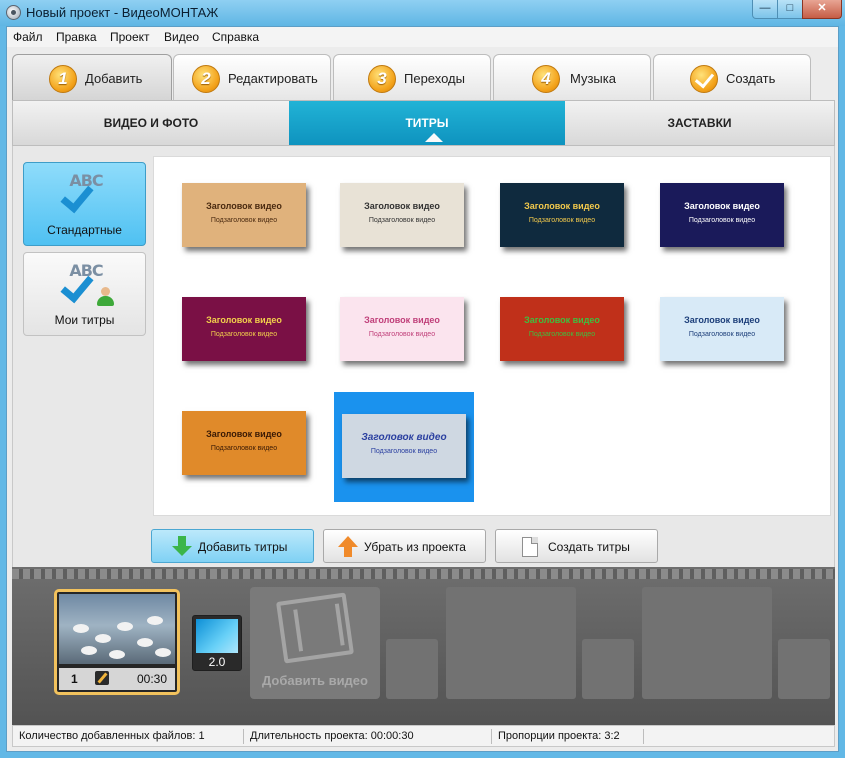  I want to click on status-files-count: Количество добавленных файлов: 1, so click(112, 736).